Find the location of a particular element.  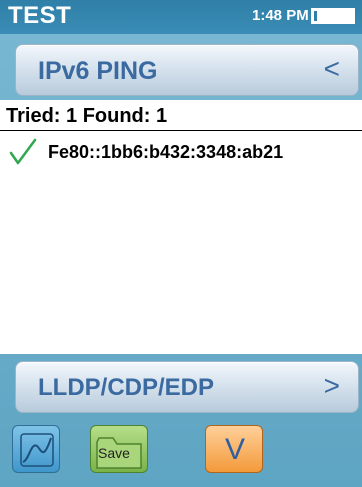

save-button: Save is located at coordinates (119, 449).